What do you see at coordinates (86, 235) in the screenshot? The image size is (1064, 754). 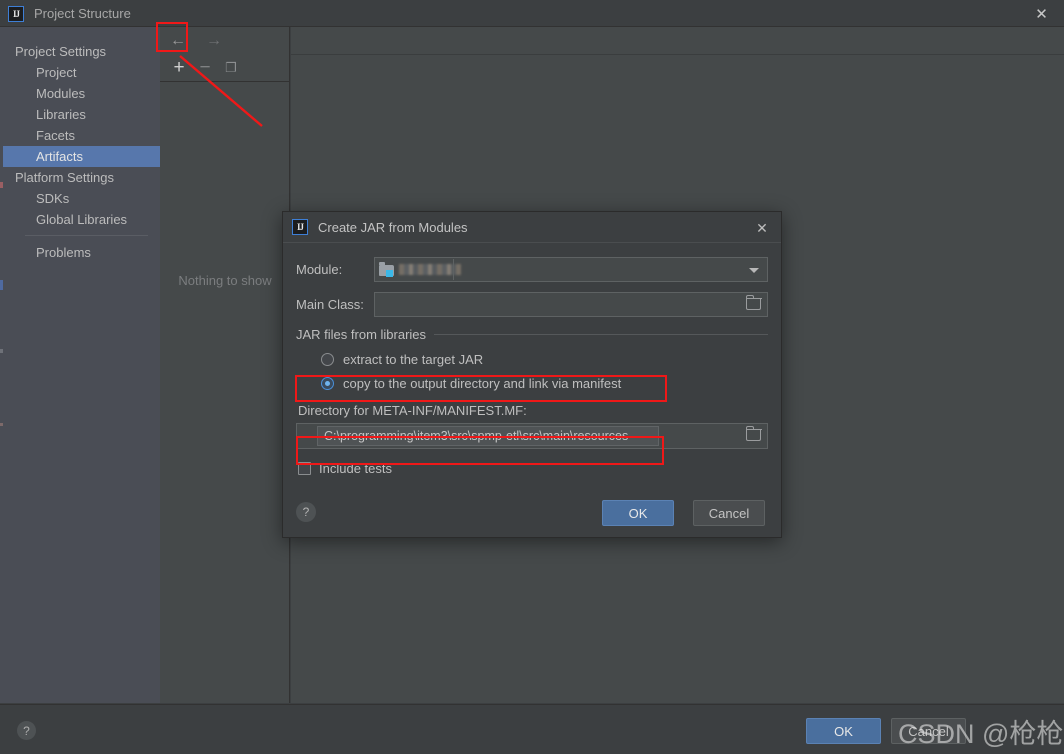 I see `sidebar-divider` at bounding box center [86, 235].